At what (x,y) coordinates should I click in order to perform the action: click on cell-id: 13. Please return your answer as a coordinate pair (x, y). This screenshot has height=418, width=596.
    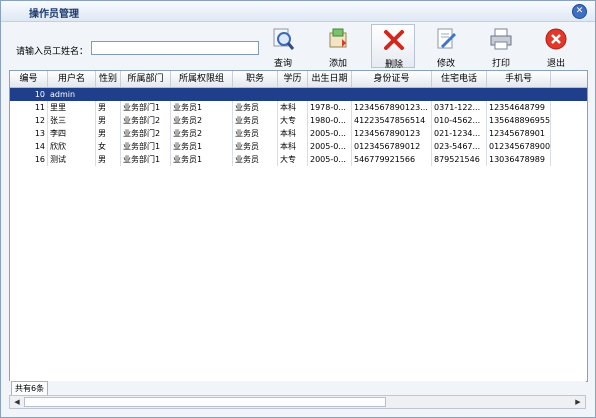
    Looking at the image, I should click on (29, 133).